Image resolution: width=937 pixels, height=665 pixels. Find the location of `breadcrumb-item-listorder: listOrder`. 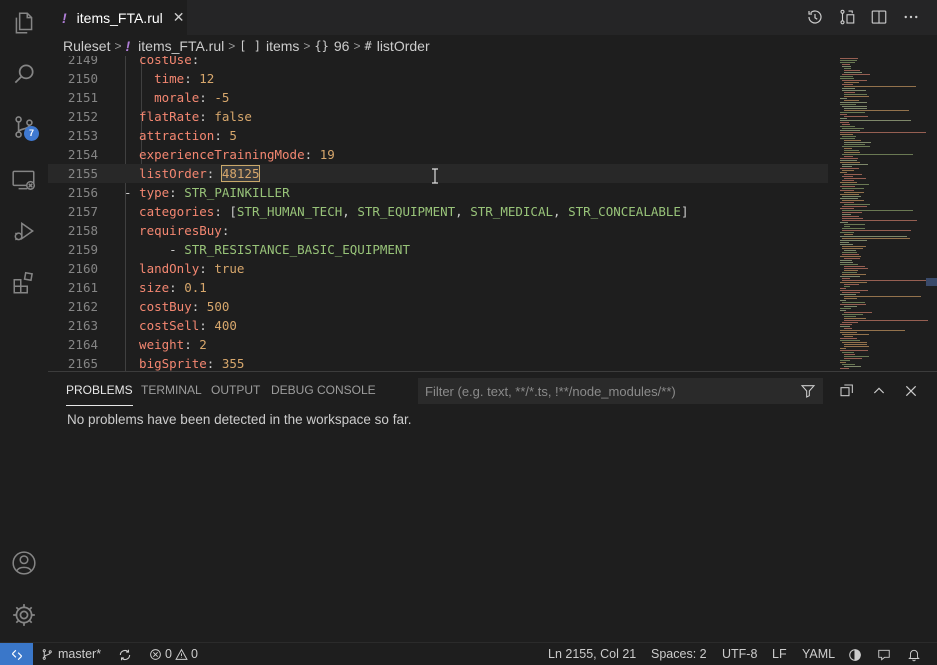

breadcrumb-item-listorder: listOrder is located at coordinates (403, 46).